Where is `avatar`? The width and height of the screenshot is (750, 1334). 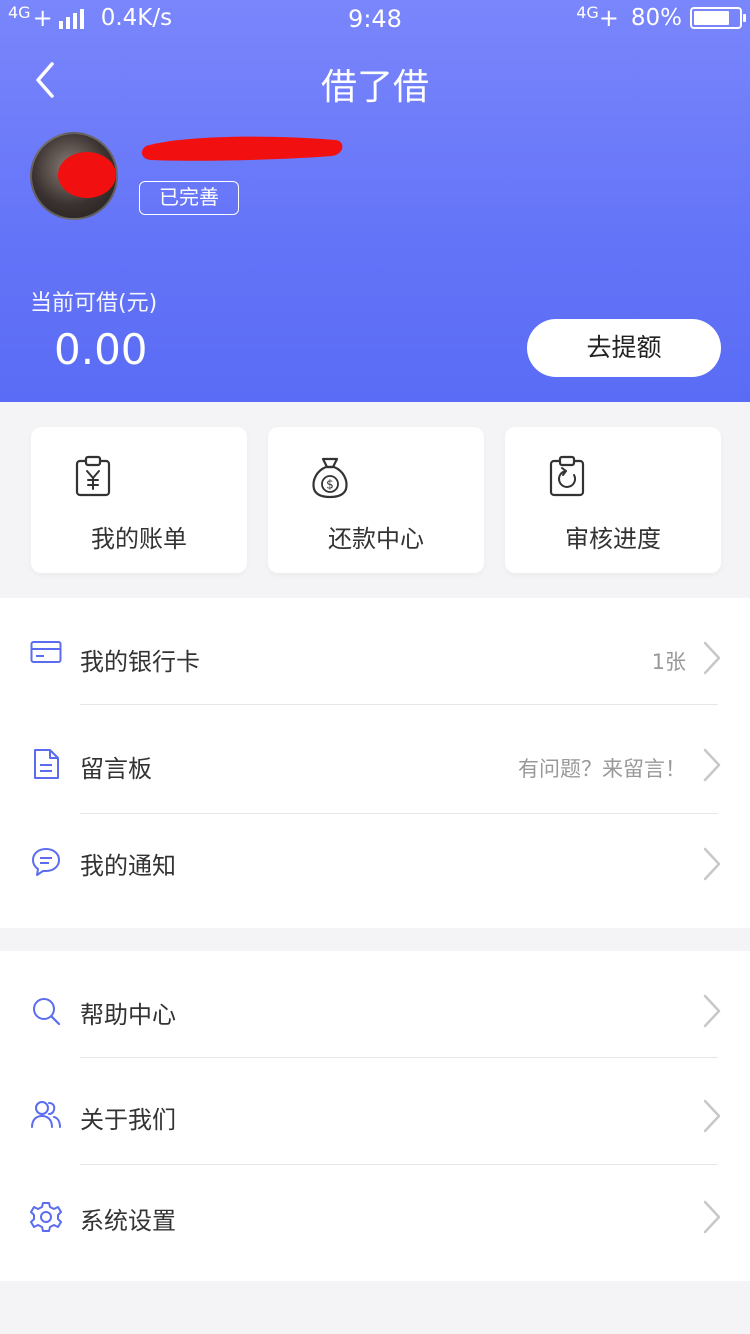 avatar is located at coordinates (74, 176).